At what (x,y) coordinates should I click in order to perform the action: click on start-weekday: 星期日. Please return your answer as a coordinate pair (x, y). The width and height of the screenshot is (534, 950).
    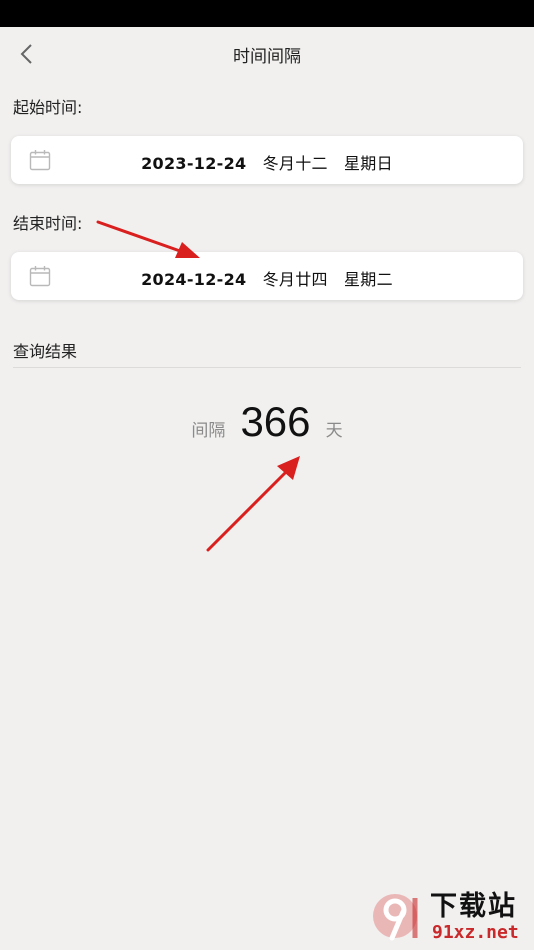
    Looking at the image, I should click on (368, 163).